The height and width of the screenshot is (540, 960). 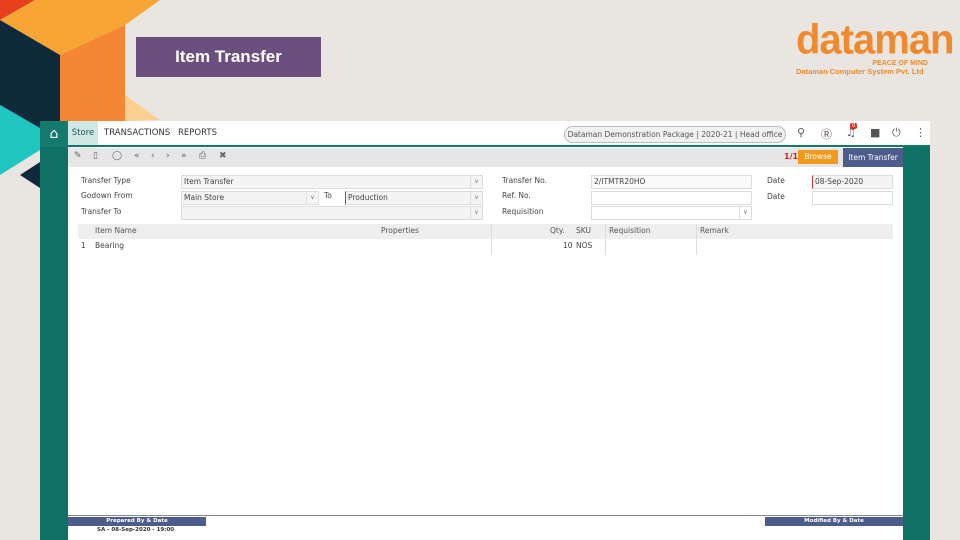 I want to click on to-label: To, so click(x=328, y=195).